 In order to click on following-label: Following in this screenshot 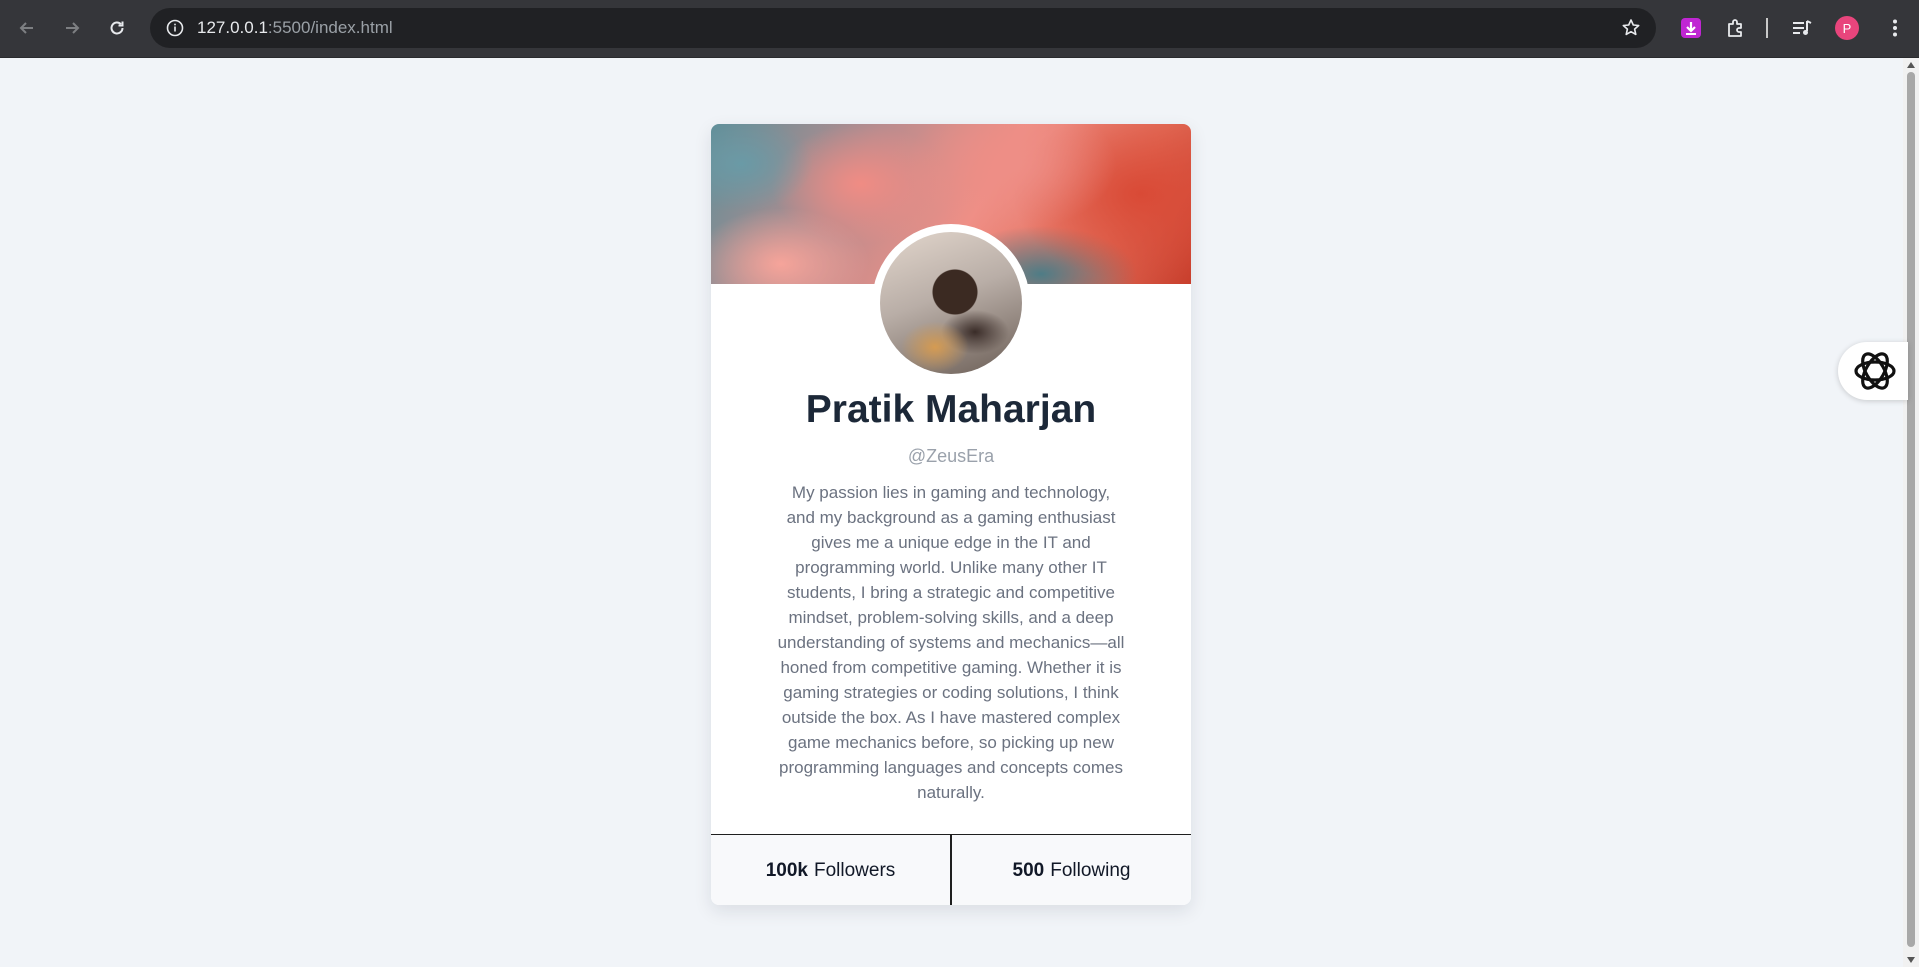, I will do `click(1090, 870)`.